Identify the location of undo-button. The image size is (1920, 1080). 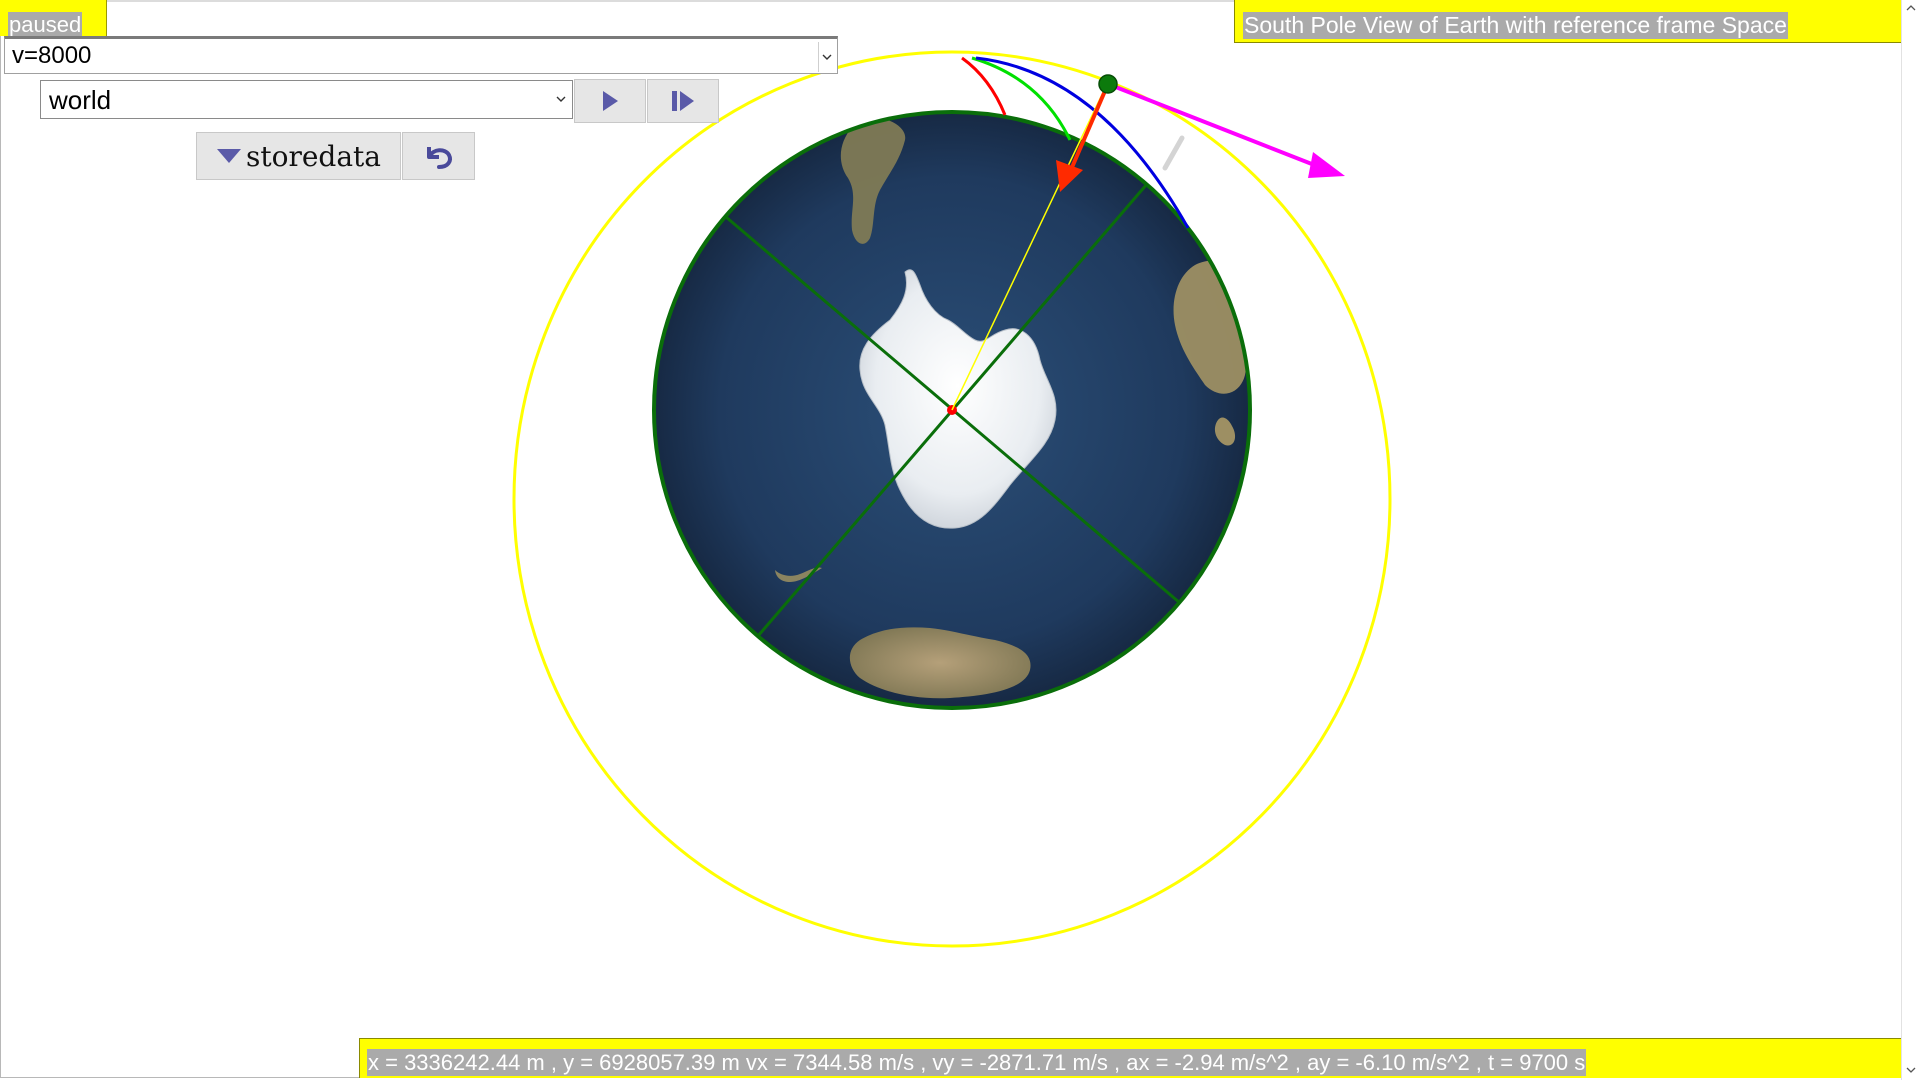
(438, 156).